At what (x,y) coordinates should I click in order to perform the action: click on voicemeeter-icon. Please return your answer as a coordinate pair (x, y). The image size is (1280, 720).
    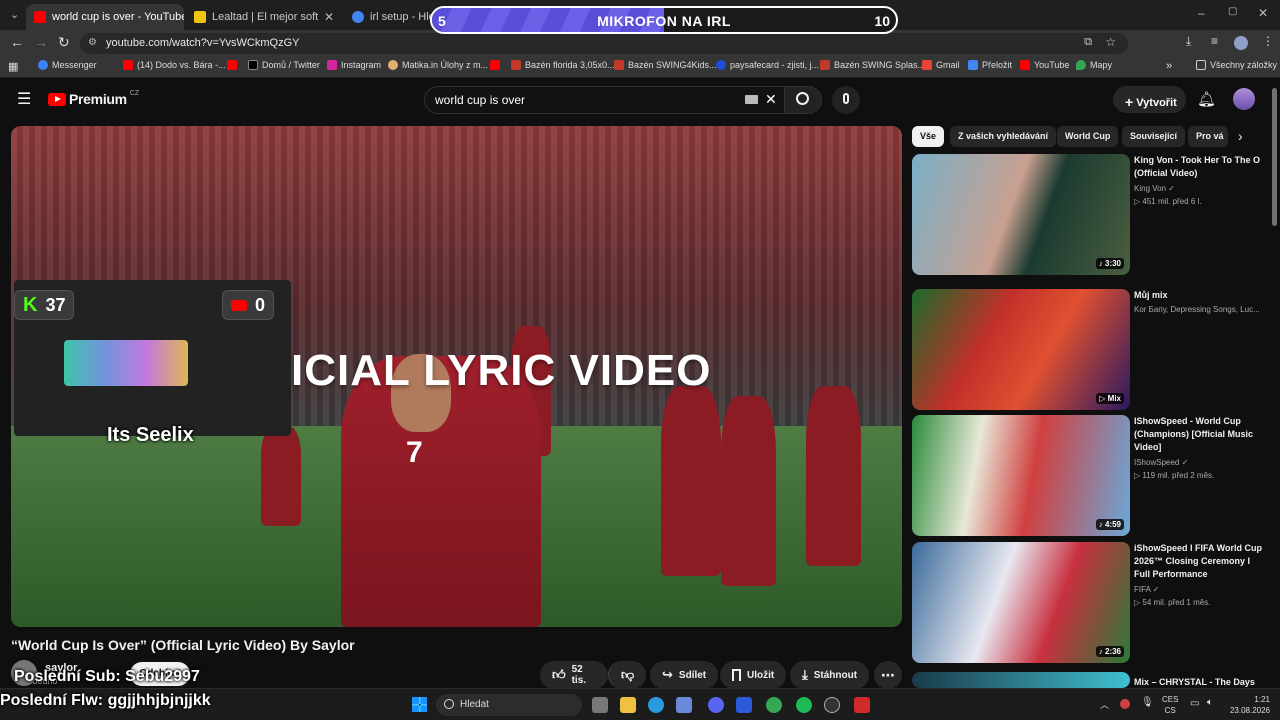
    Looking at the image, I should click on (862, 705).